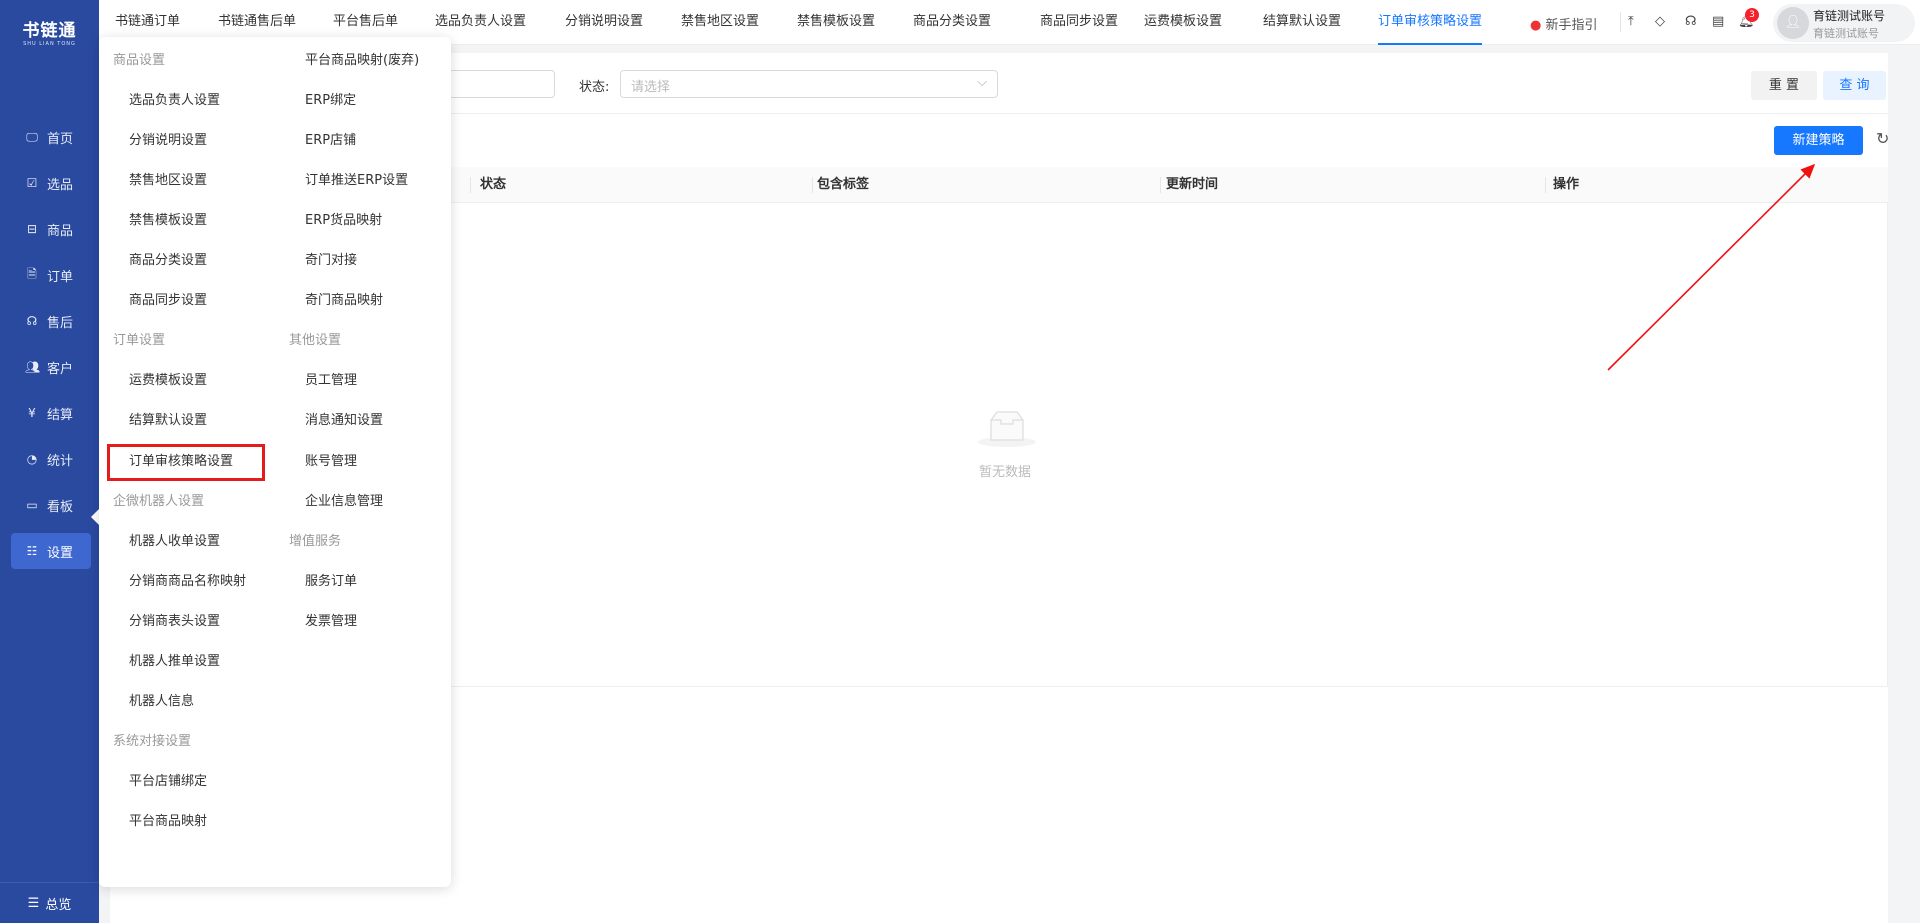 Image resolution: width=1920 pixels, height=923 pixels. I want to click on menu-item: 账号管理, so click(331, 462).